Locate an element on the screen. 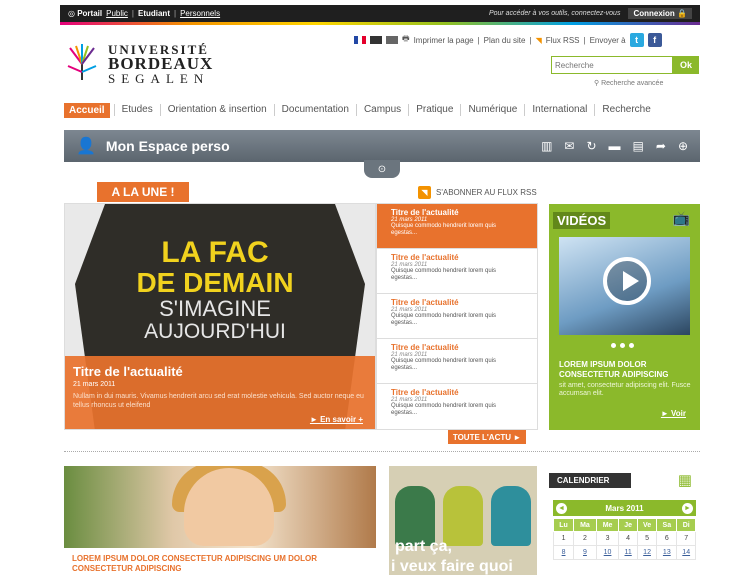 The width and height of the screenshot is (752, 575). globe-icon: ◎ is located at coordinates (73, 13).